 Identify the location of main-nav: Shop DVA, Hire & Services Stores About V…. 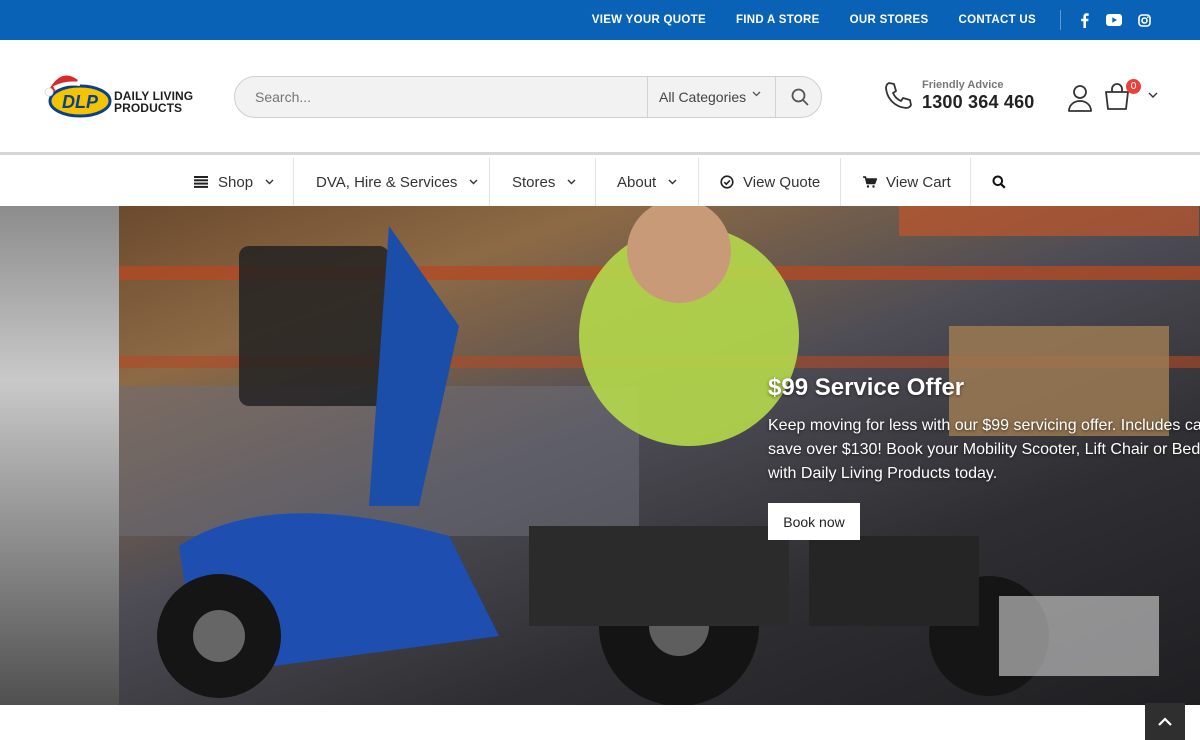
(600, 182).